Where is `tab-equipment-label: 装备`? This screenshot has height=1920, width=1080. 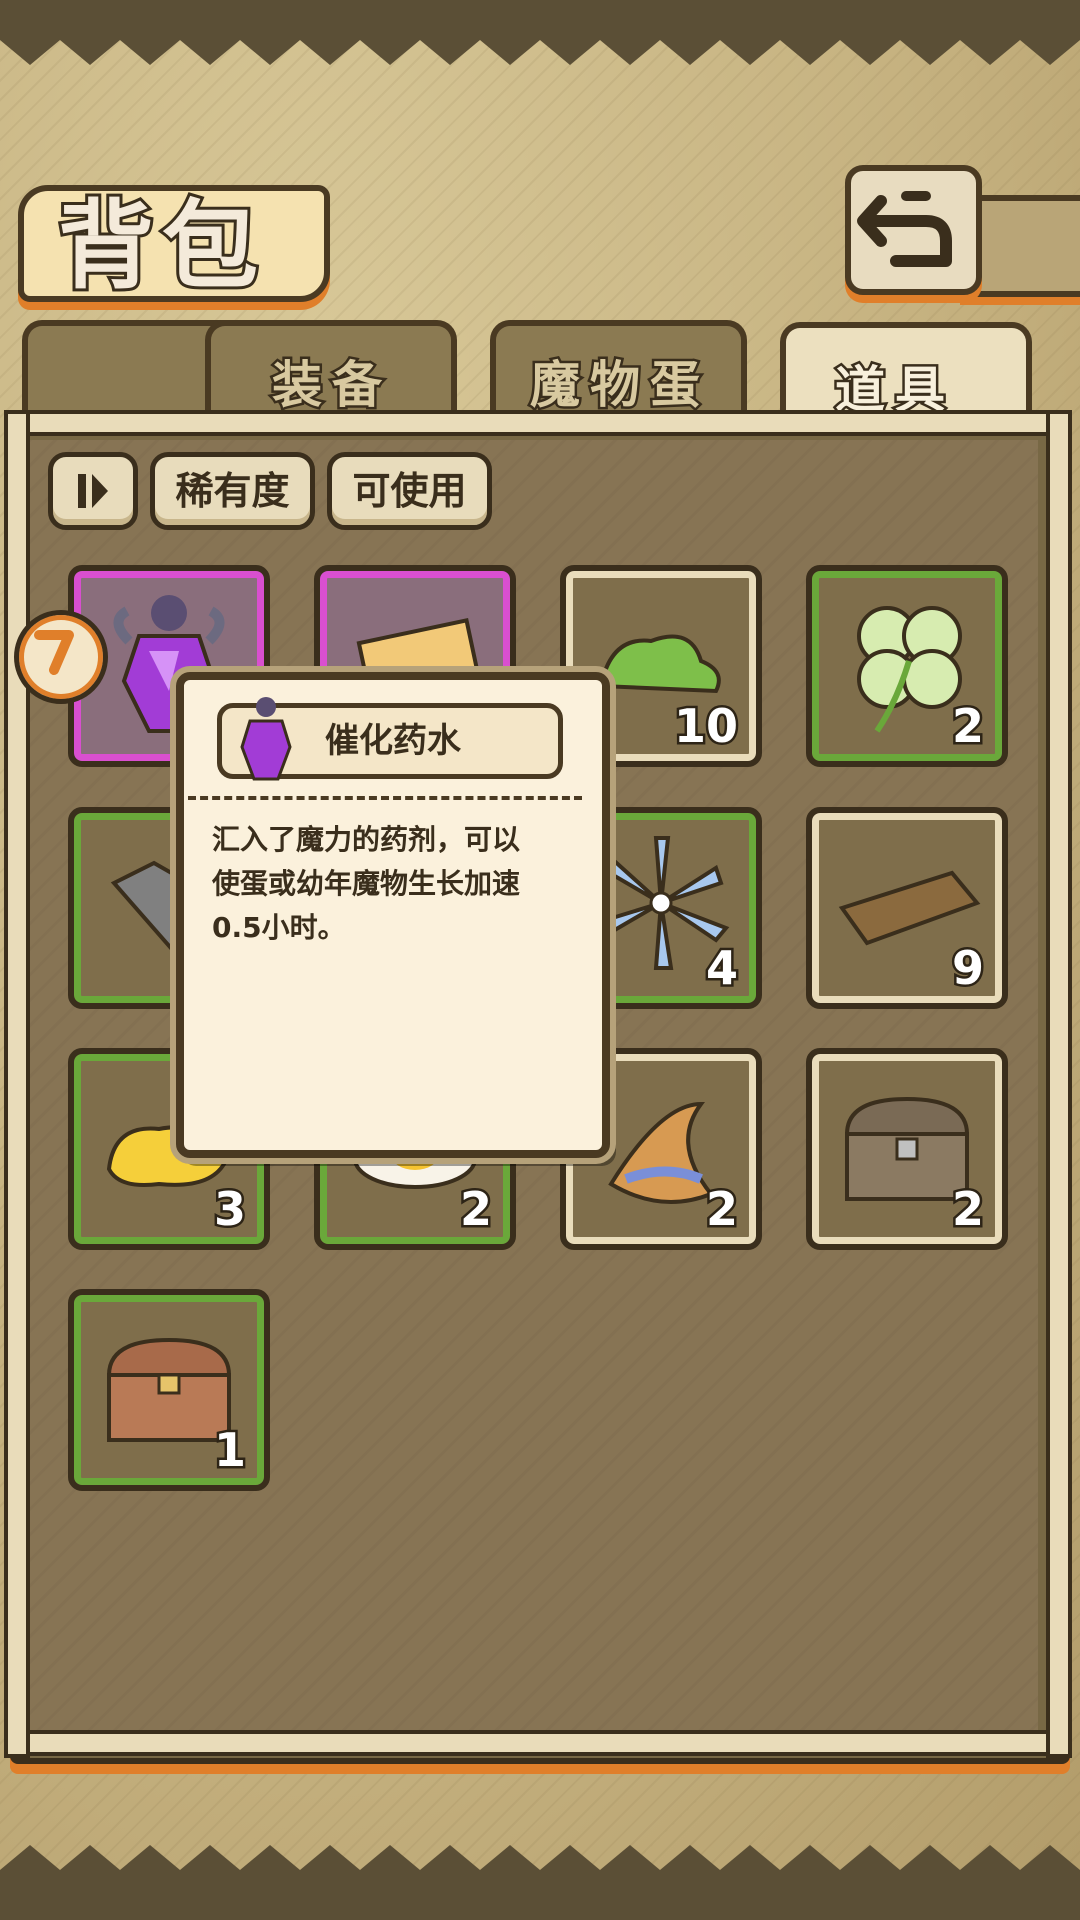 tab-equipment-label: 装备 is located at coordinates (331, 385).